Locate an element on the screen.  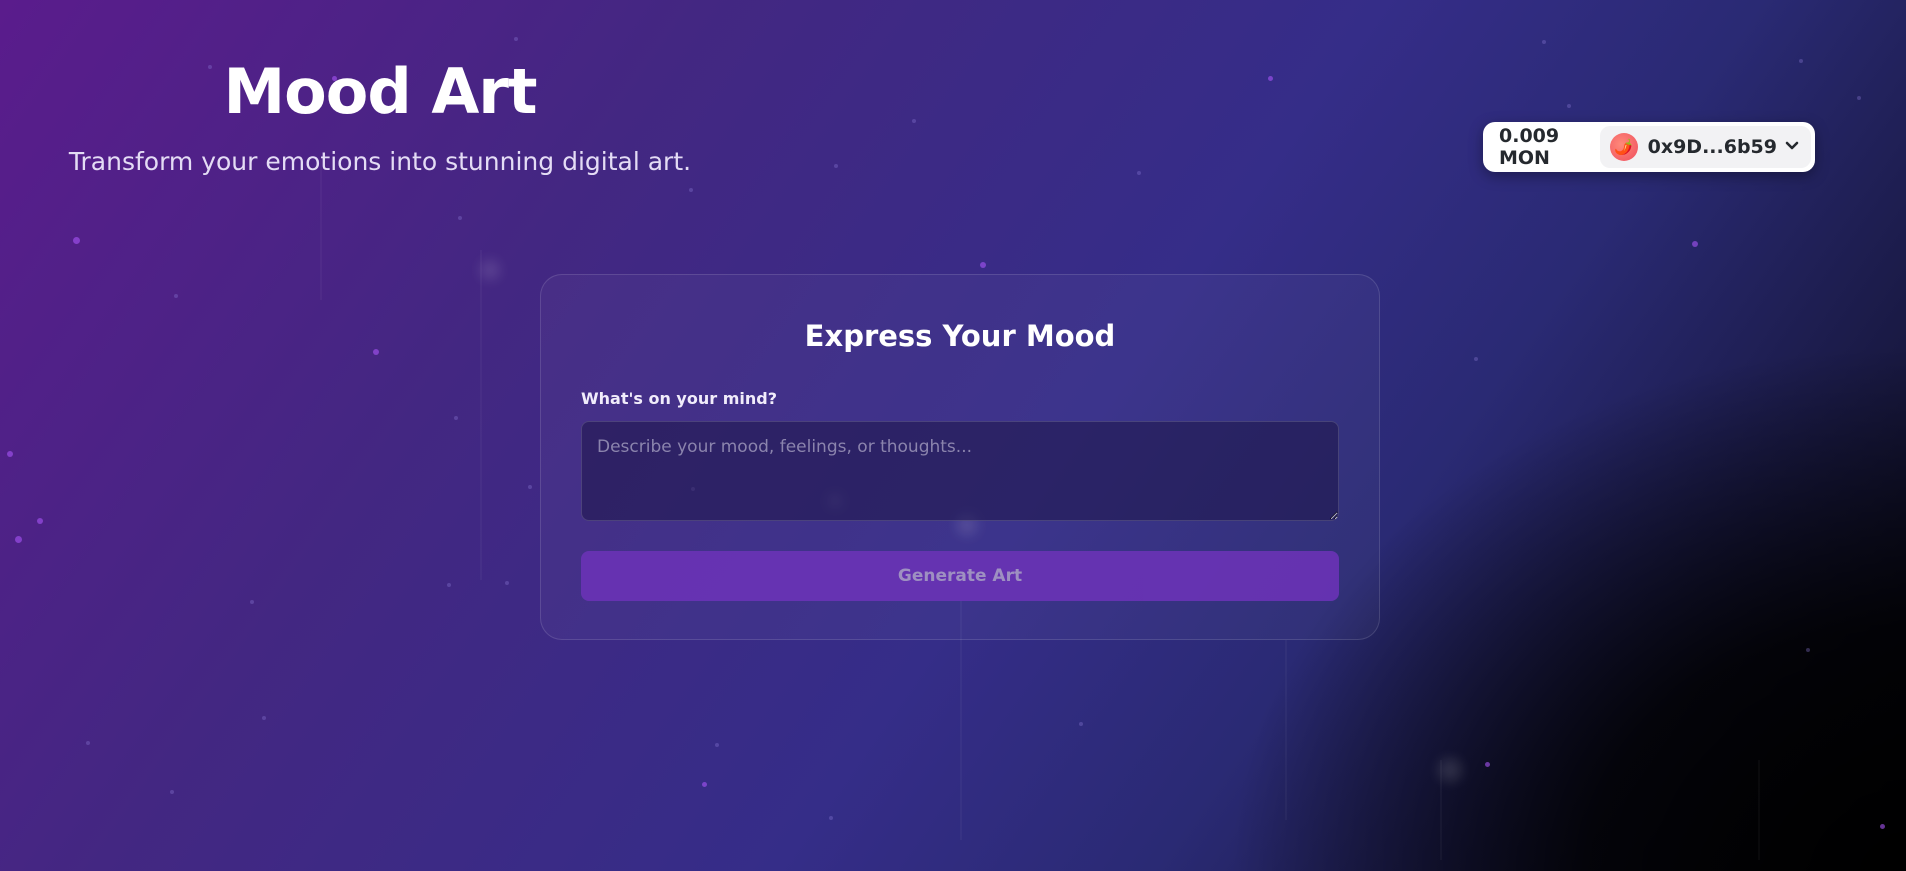
wallet-connect-button: 0.009 MON 🌶️ 0x9D...6b59 is located at coordinates (1649, 147).